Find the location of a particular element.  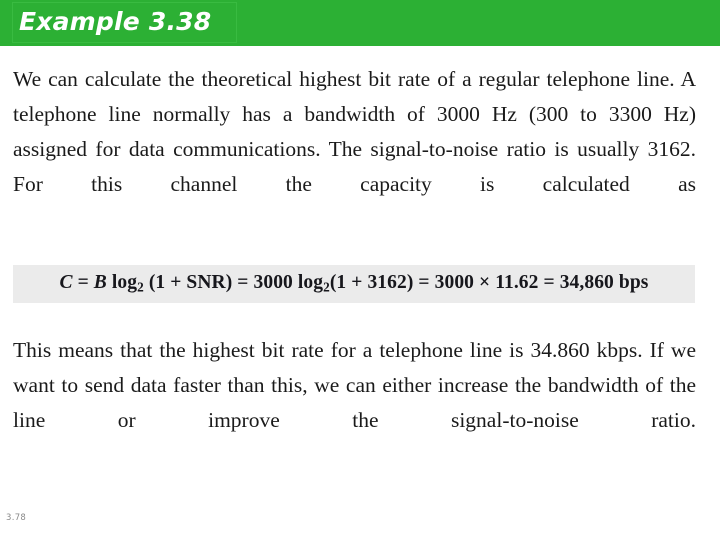

title-banner: Example 3.38 is located at coordinates (360, 23).